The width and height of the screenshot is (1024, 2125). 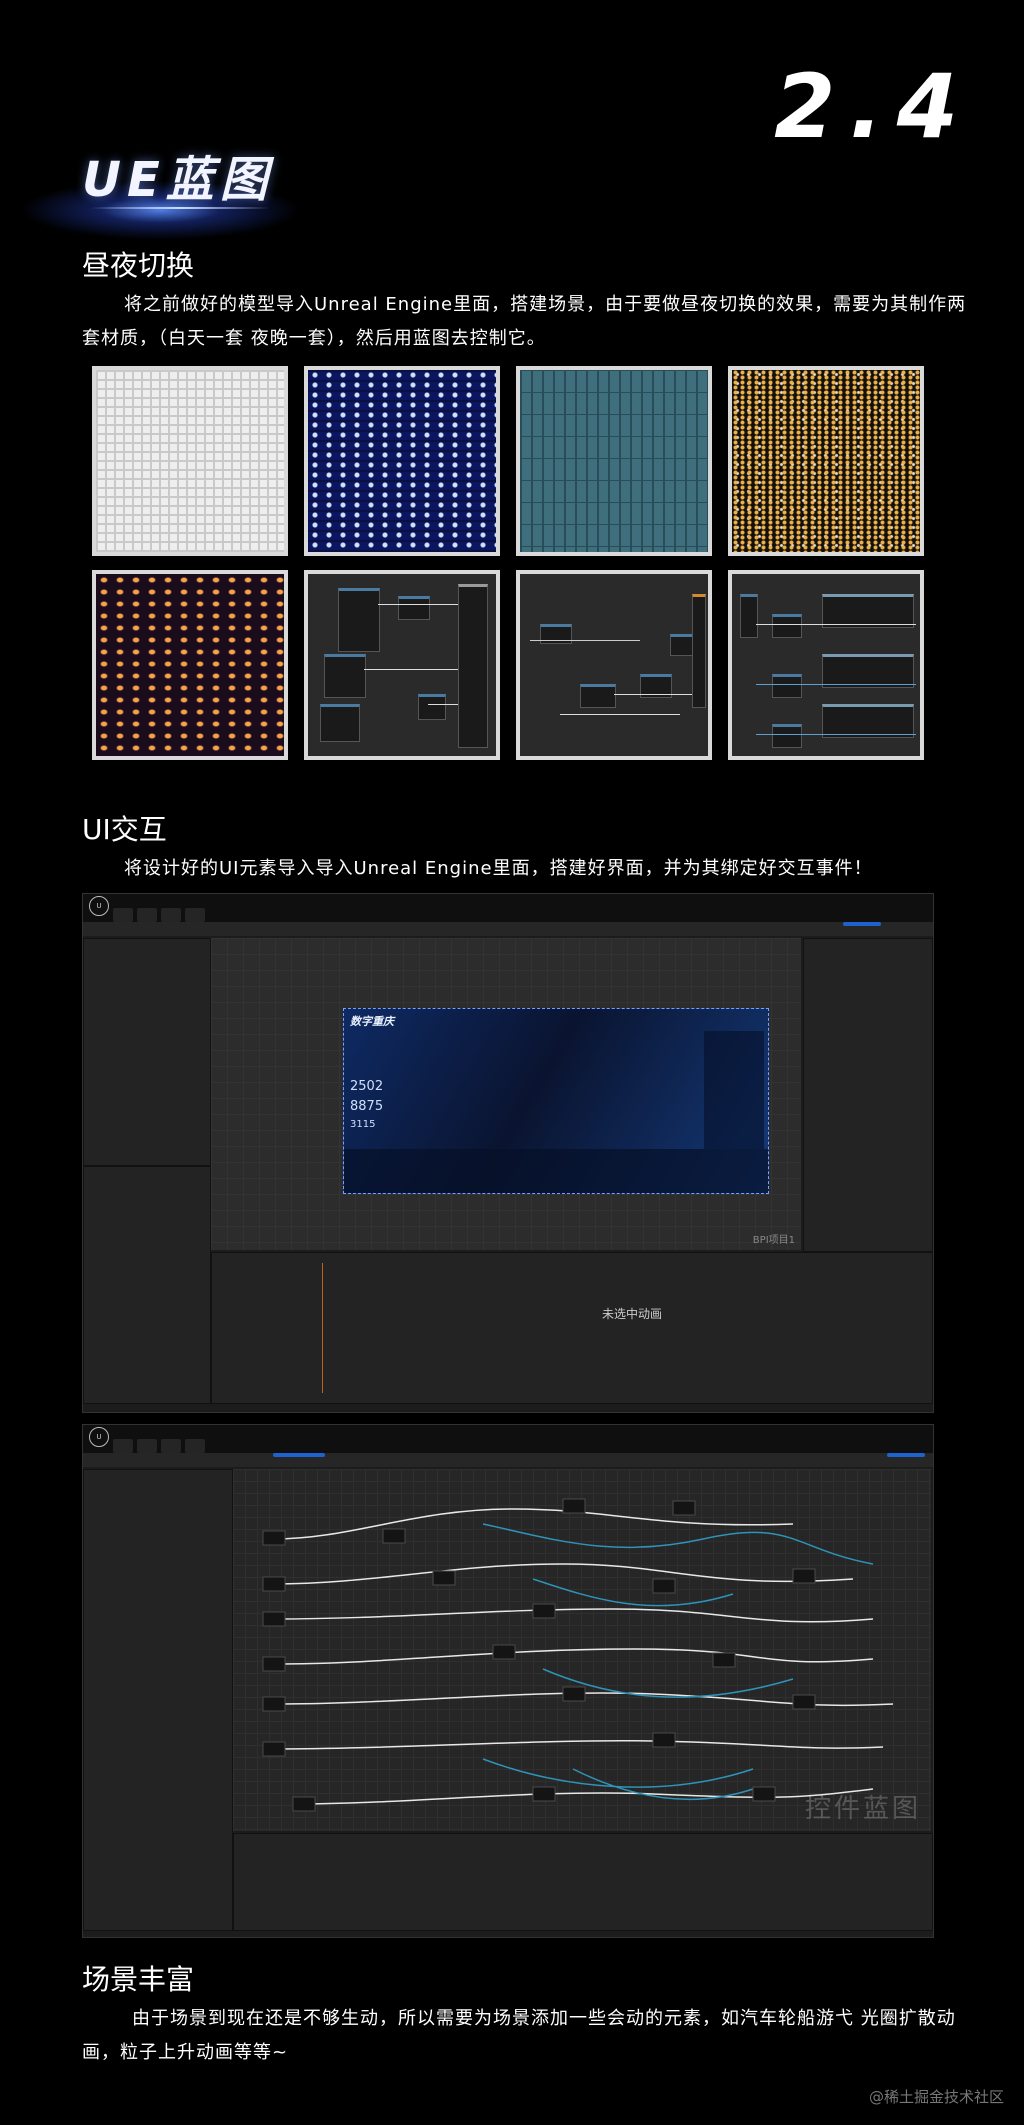 I want to click on texture-tile-teal, so click(x=614, y=461).